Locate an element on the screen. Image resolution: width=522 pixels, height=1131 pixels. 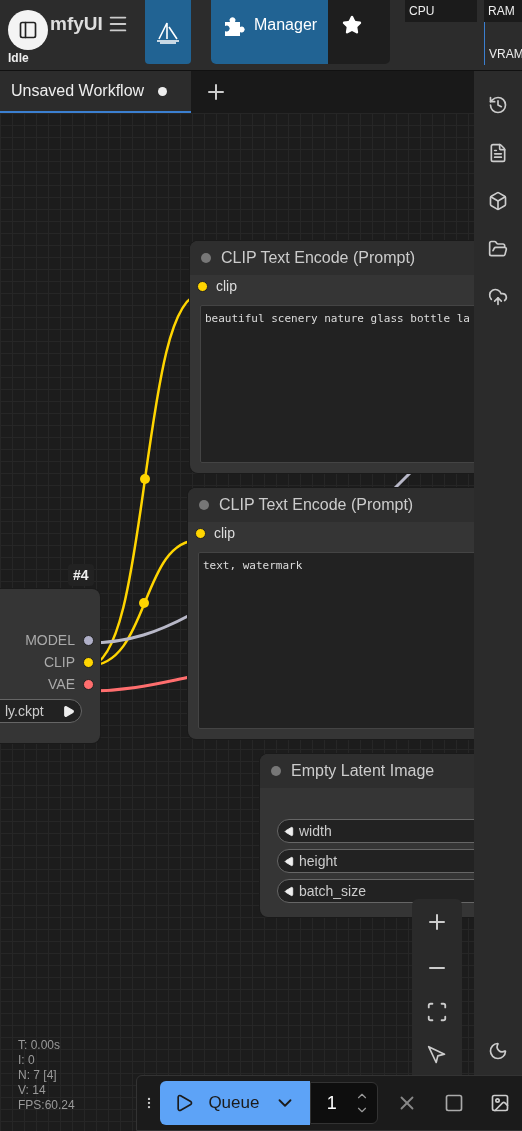
batch-count-field: 1 is located at coordinates (344, 1103).